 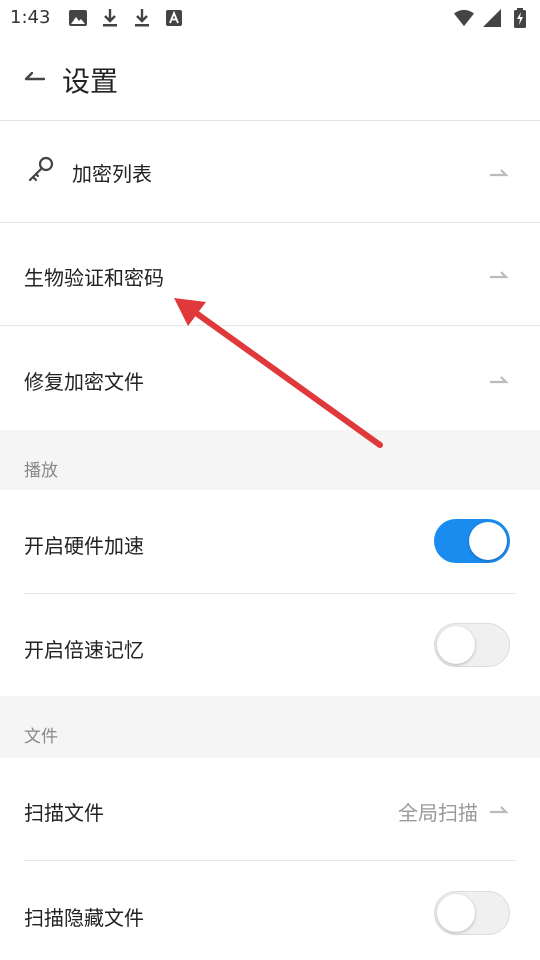 What do you see at coordinates (84, 382) in the screenshot?
I see `row-label: 修复加密文件` at bounding box center [84, 382].